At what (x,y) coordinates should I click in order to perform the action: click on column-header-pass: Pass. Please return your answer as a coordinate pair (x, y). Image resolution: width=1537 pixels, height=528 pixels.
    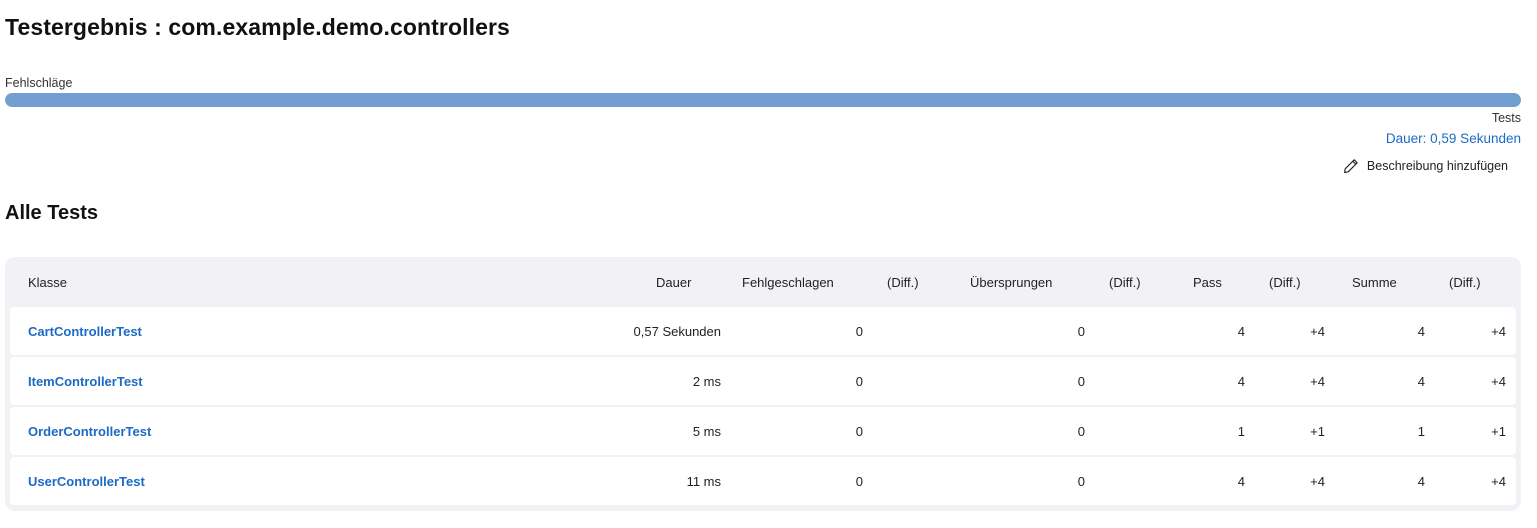
    Looking at the image, I should click on (1207, 282).